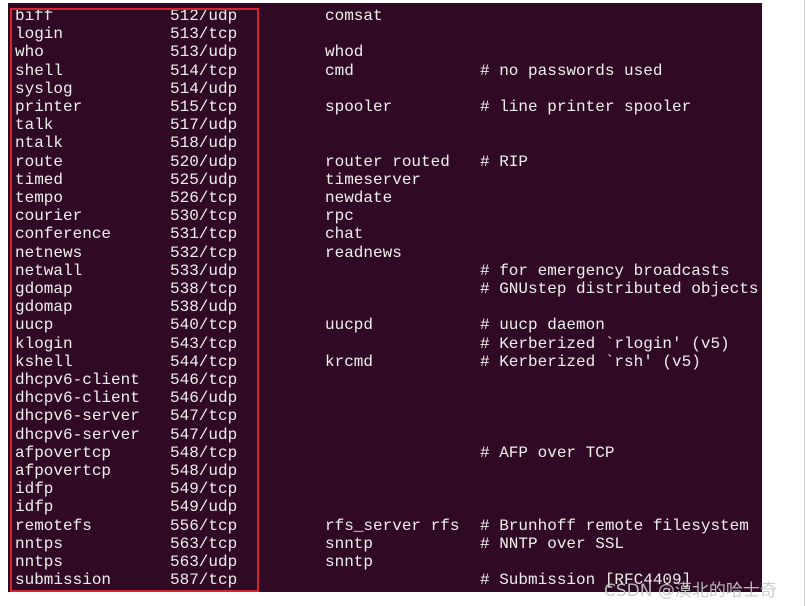 The height and width of the screenshot is (606, 812). What do you see at coordinates (552, 543) in the screenshot?
I see `comment: # NNTP over SSL` at bounding box center [552, 543].